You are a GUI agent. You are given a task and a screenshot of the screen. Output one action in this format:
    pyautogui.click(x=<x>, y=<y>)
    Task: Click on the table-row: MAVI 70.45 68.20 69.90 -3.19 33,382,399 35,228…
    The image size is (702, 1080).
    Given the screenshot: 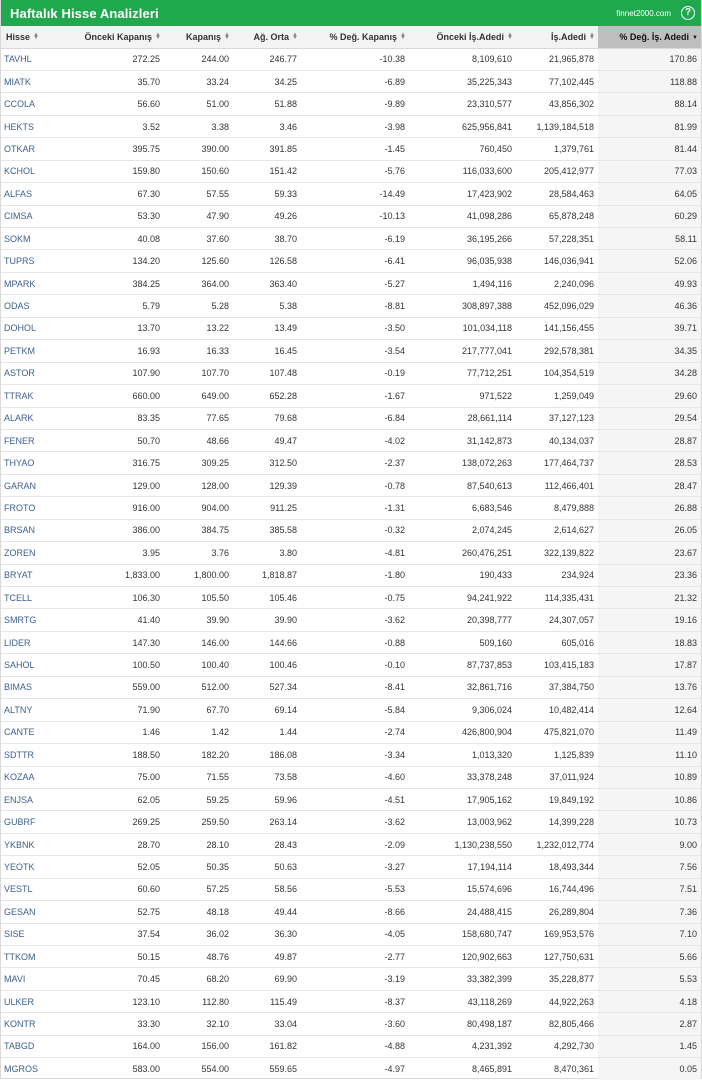 What is the action you would take?
    pyautogui.click(x=351, y=979)
    